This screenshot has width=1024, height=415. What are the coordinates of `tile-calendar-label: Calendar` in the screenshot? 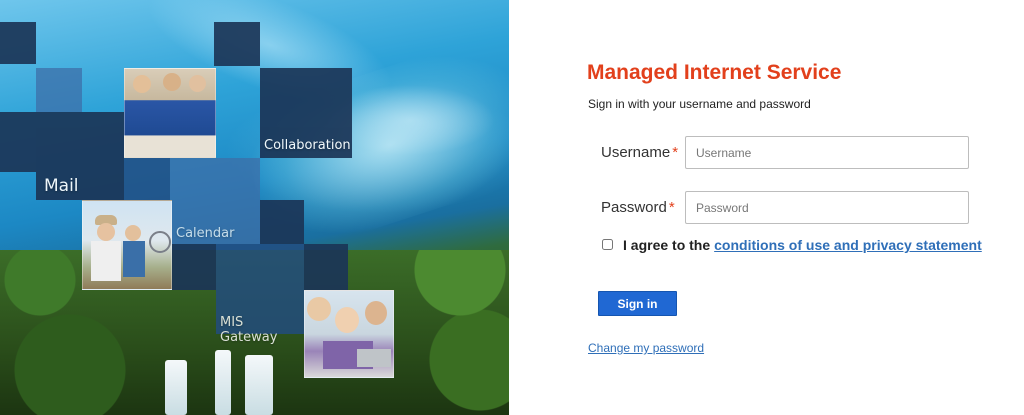 It's located at (205, 233).